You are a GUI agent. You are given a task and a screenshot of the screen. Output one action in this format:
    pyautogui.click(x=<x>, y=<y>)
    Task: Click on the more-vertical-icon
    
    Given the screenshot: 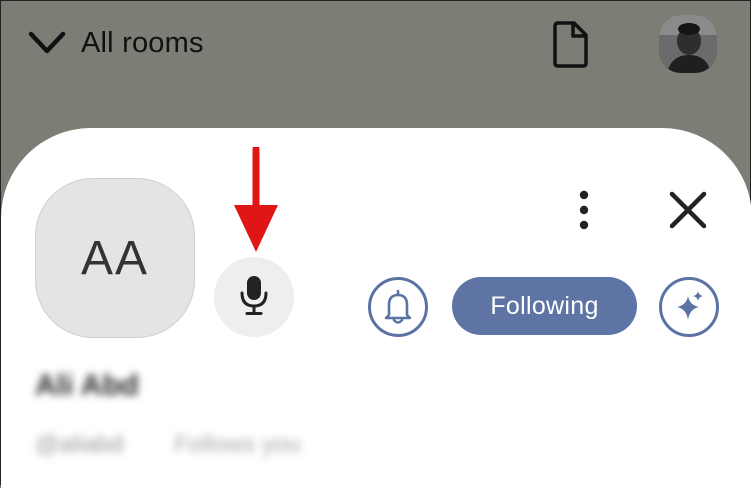 What is the action you would take?
    pyautogui.click(x=584, y=210)
    